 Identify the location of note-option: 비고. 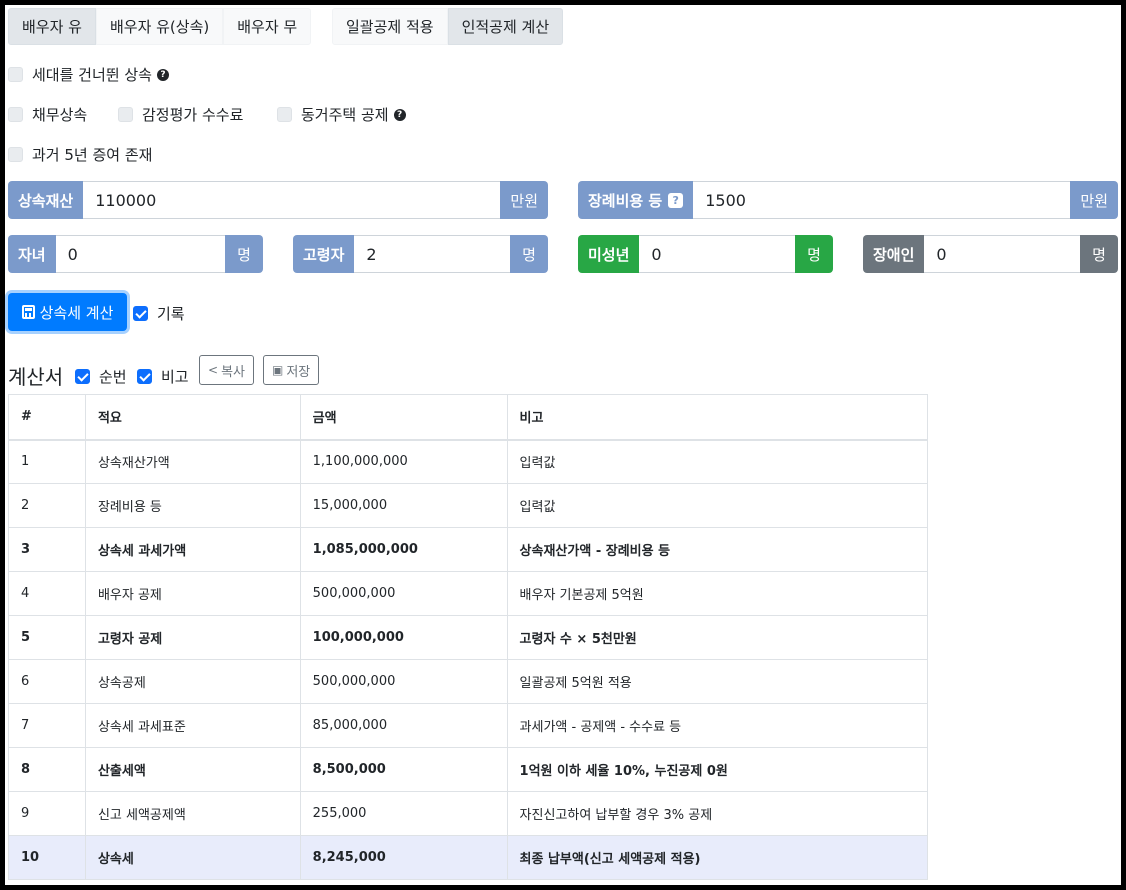
(163, 376).